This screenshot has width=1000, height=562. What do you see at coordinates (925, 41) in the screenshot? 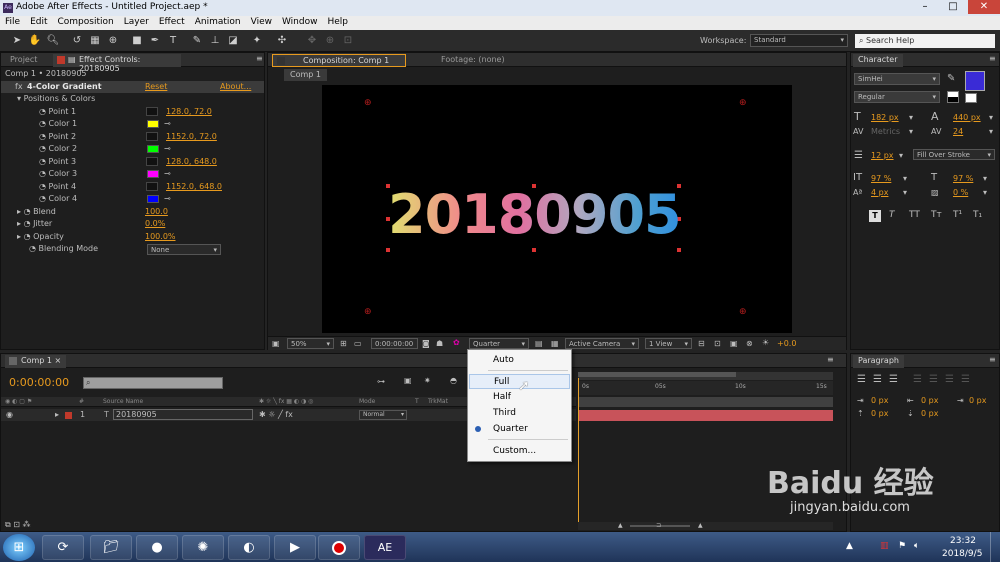
I see `search-help-field: ⌕ Search Help` at bounding box center [925, 41].